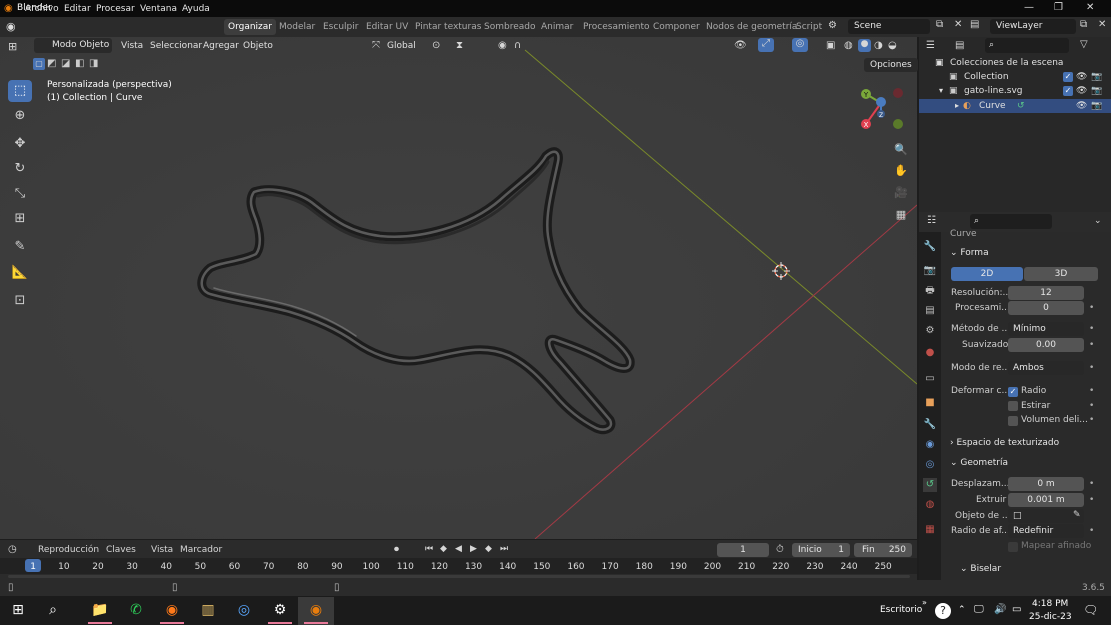  What do you see at coordinates (396, 549) in the screenshot?
I see `record-icon: ⏺` at bounding box center [396, 549].